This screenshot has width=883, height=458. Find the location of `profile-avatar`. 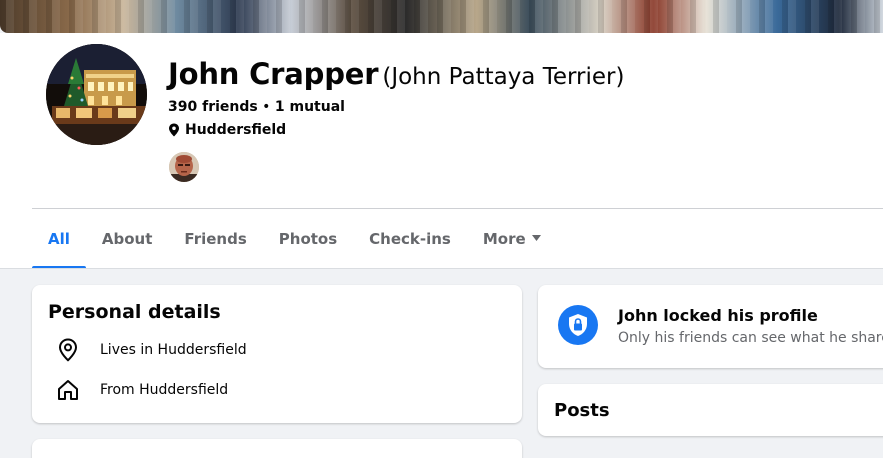

profile-avatar is located at coordinates (96, 94).